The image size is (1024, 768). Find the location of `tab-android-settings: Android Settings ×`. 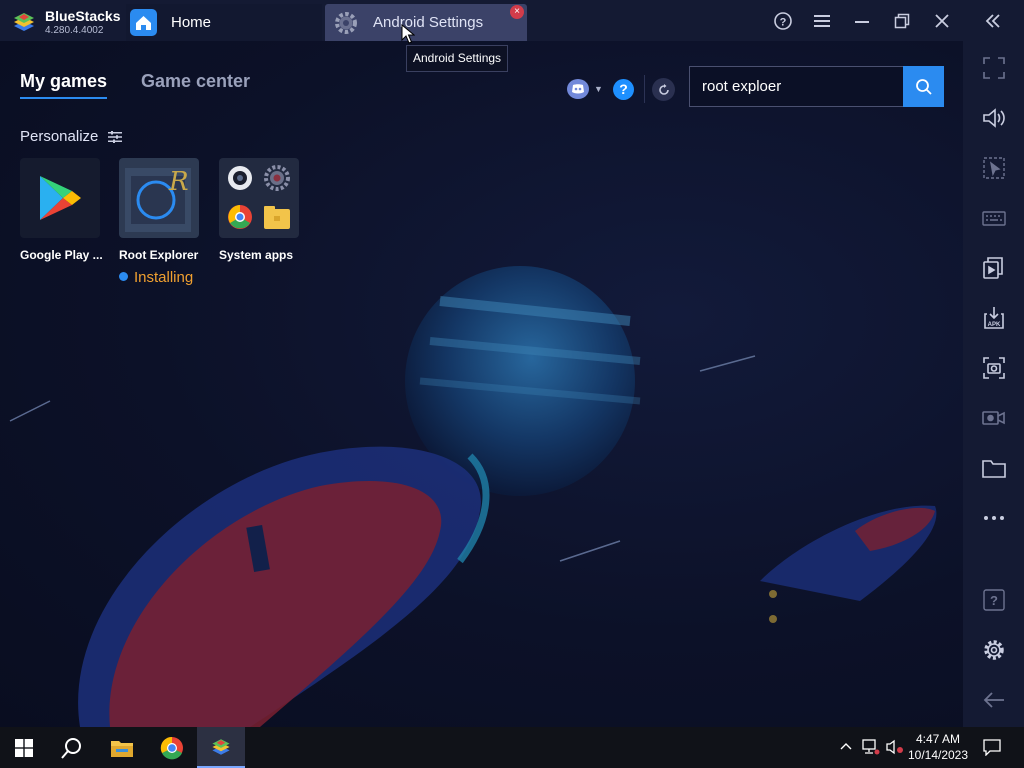

tab-android-settings: Android Settings × is located at coordinates (426, 22).